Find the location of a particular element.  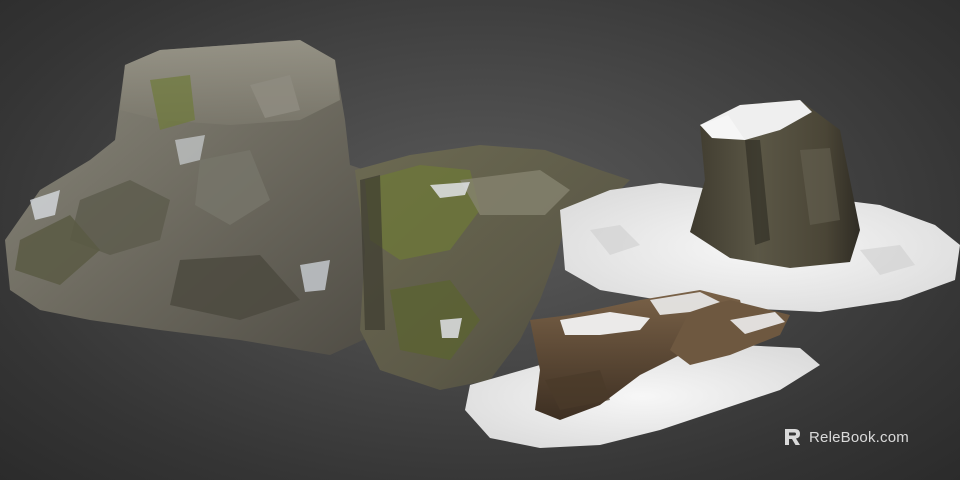

watermark-text: ReleBook.com is located at coordinates (859, 437).